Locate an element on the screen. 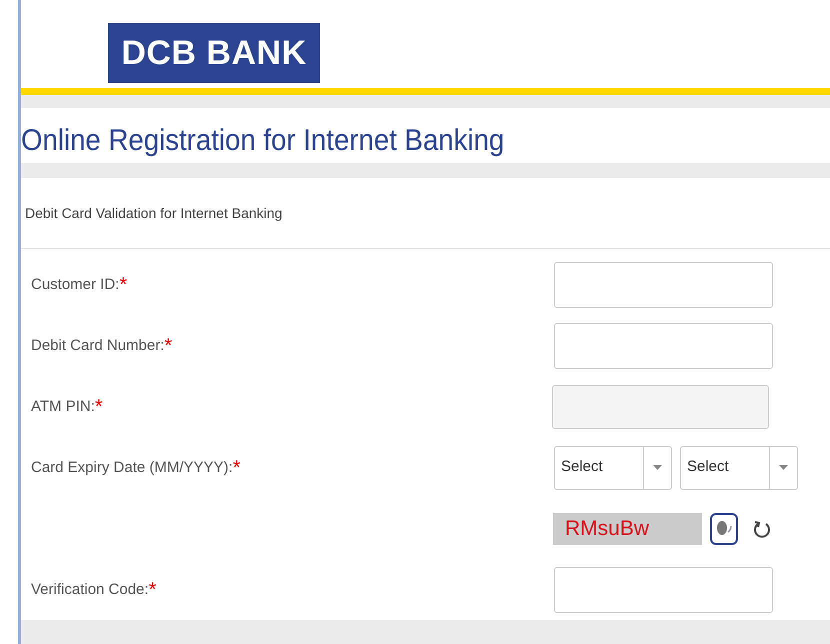  captcha-image: RMsuBw is located at coordinates (627, 528).